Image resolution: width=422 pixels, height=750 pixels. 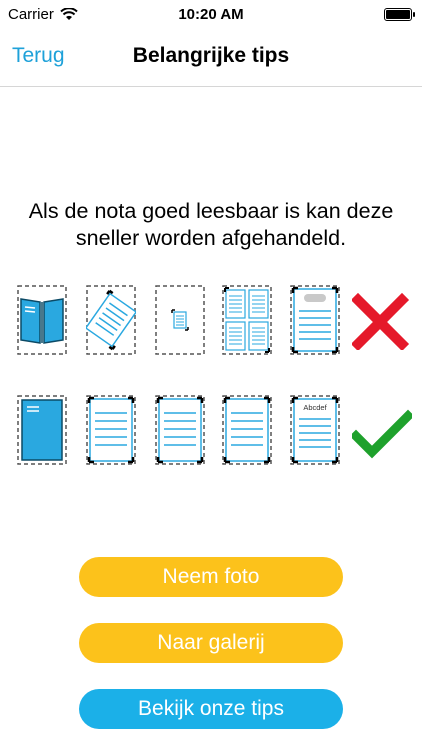 What do you see at coordinates (399, 14) in the screenshot?
I see `battery-icon` at bounding box center [399, 14].